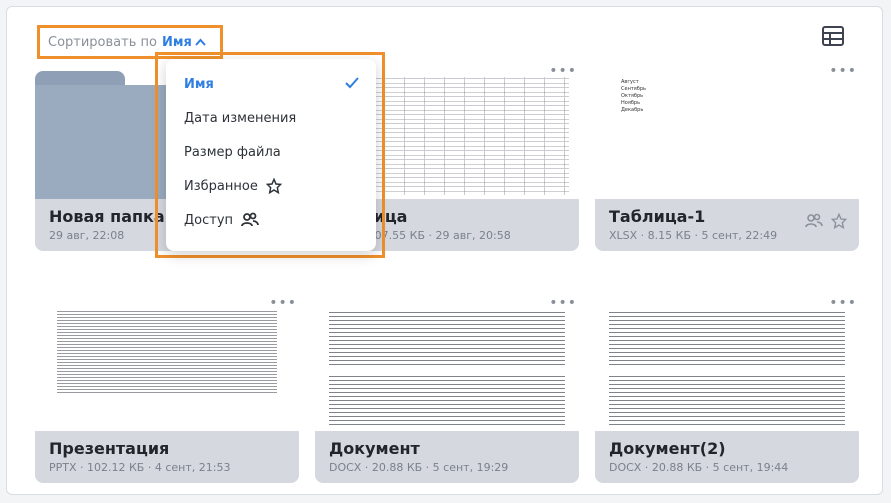  Describe the element at coordinates (221, 186) in the screenshot. I see `sort-option-label: Избранное` at that location.